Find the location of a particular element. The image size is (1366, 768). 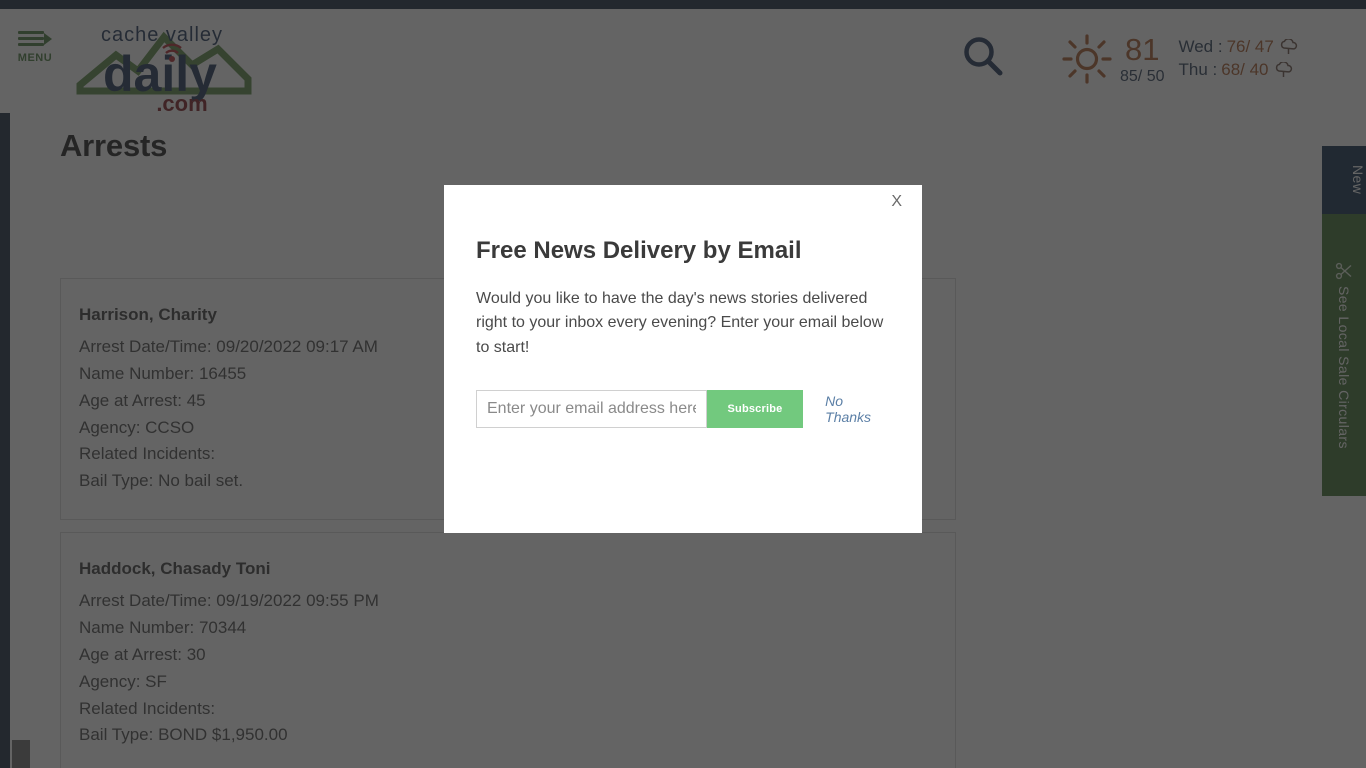

close-icon: X is located at coordinates (896, 202).